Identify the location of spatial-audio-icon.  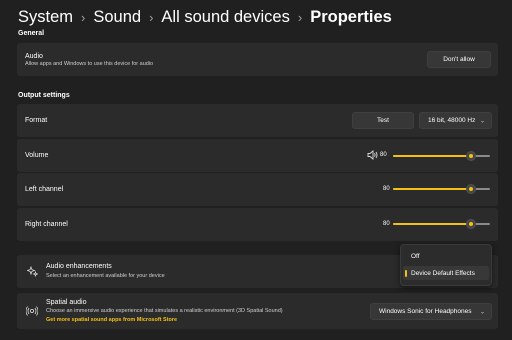
(32, 311).